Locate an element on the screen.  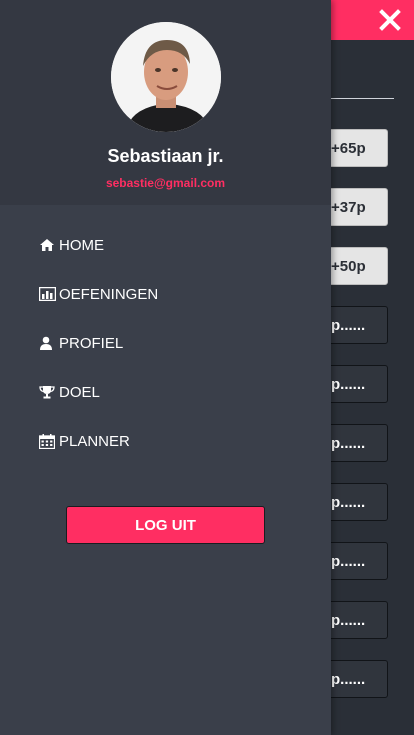
menu-item-profiel: PROFIEL is located at coordinates (81, 343).